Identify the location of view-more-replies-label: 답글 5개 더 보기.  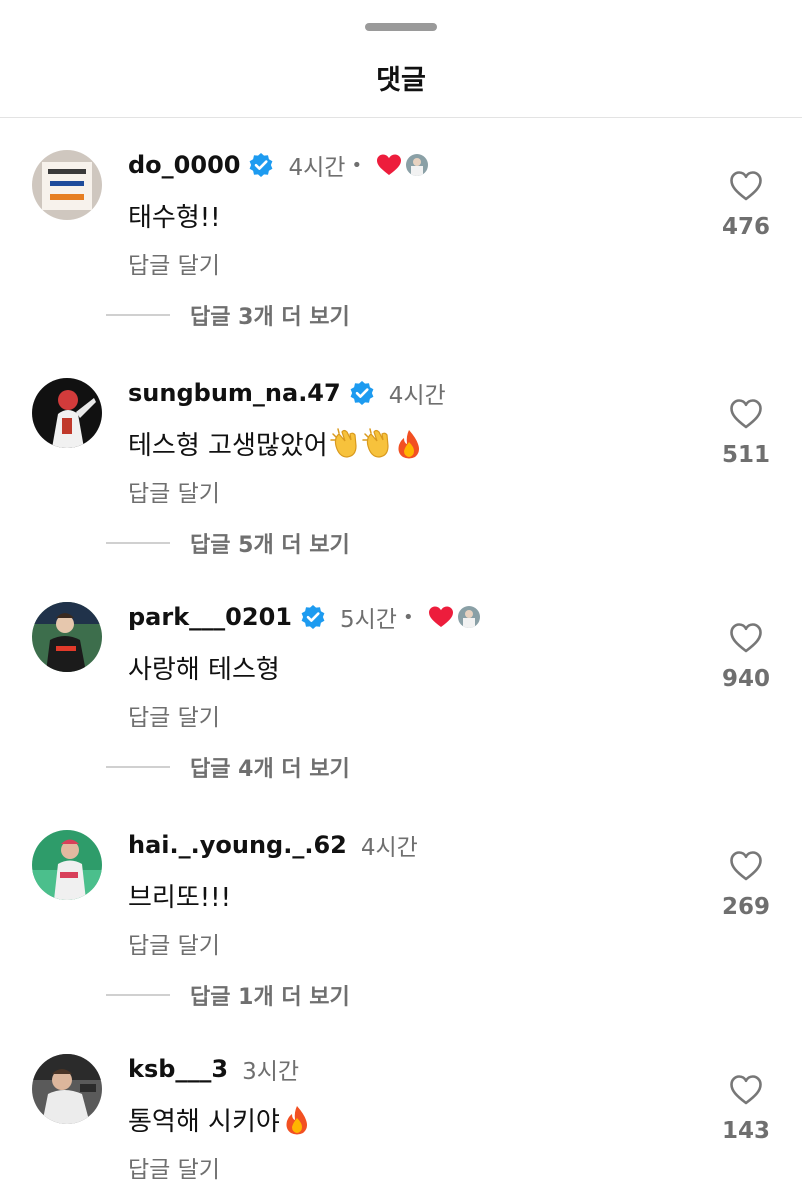
(270, 545).